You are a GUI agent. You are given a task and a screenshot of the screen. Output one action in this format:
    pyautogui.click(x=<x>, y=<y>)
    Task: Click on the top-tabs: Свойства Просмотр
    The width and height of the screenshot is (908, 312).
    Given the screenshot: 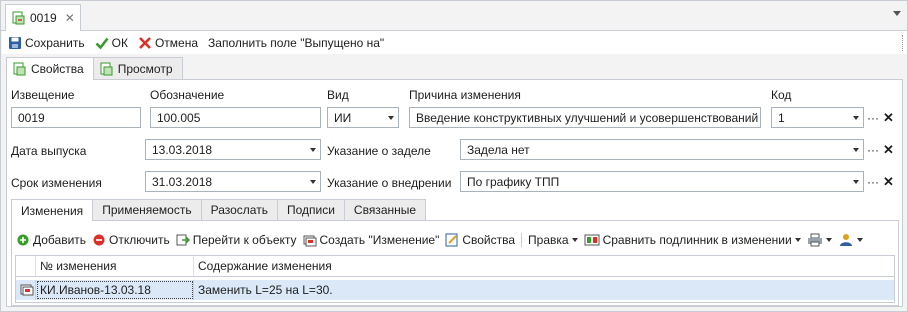 What is the action you would take?
    pyautogui.click(x=94, y=68)
    